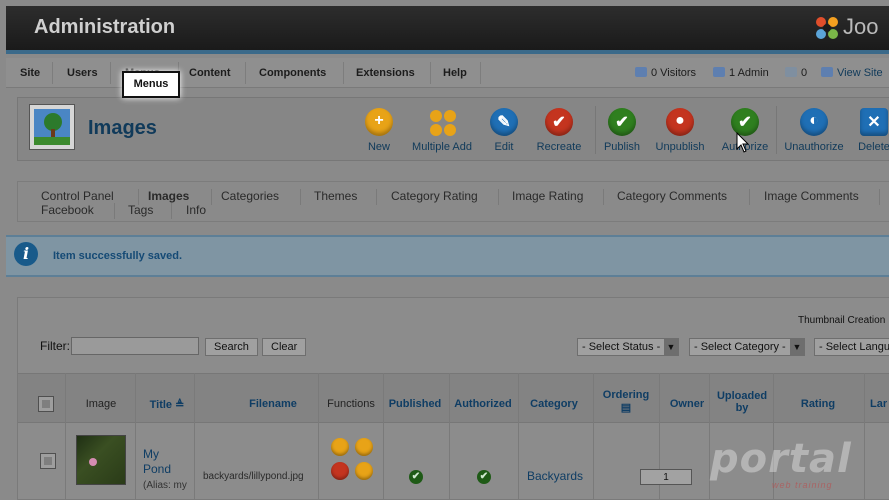 Image resolution: width=889 pixels, height=500 pixels. I want to click on subnav-category-rating: Category Rating, so click(434, 196).